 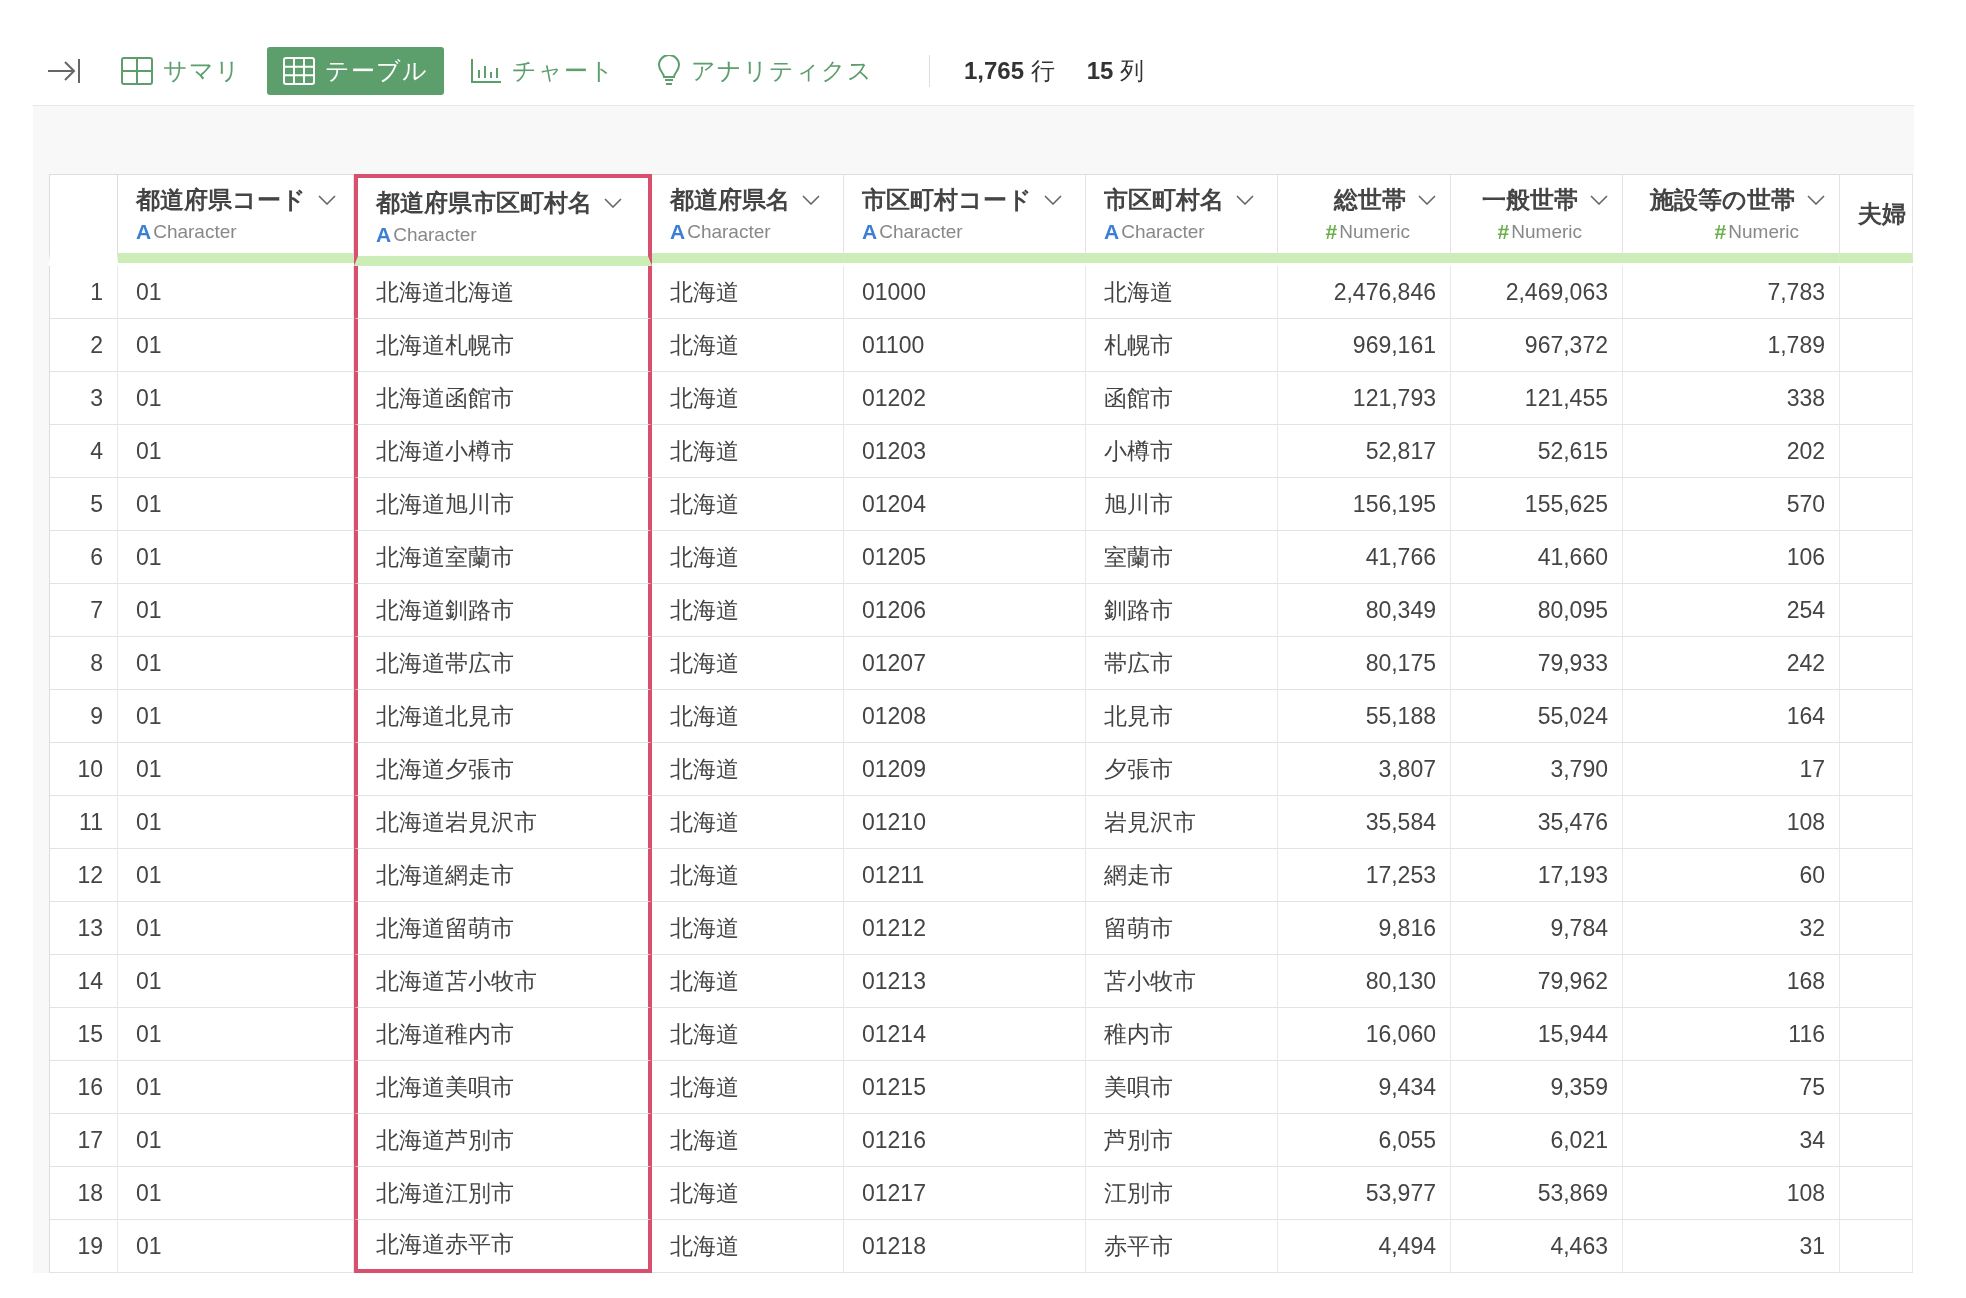 What do you see at coordinates (965, 716) in the screenshot?
I see `table-cell: 01208` at bounding box center [965, 716].